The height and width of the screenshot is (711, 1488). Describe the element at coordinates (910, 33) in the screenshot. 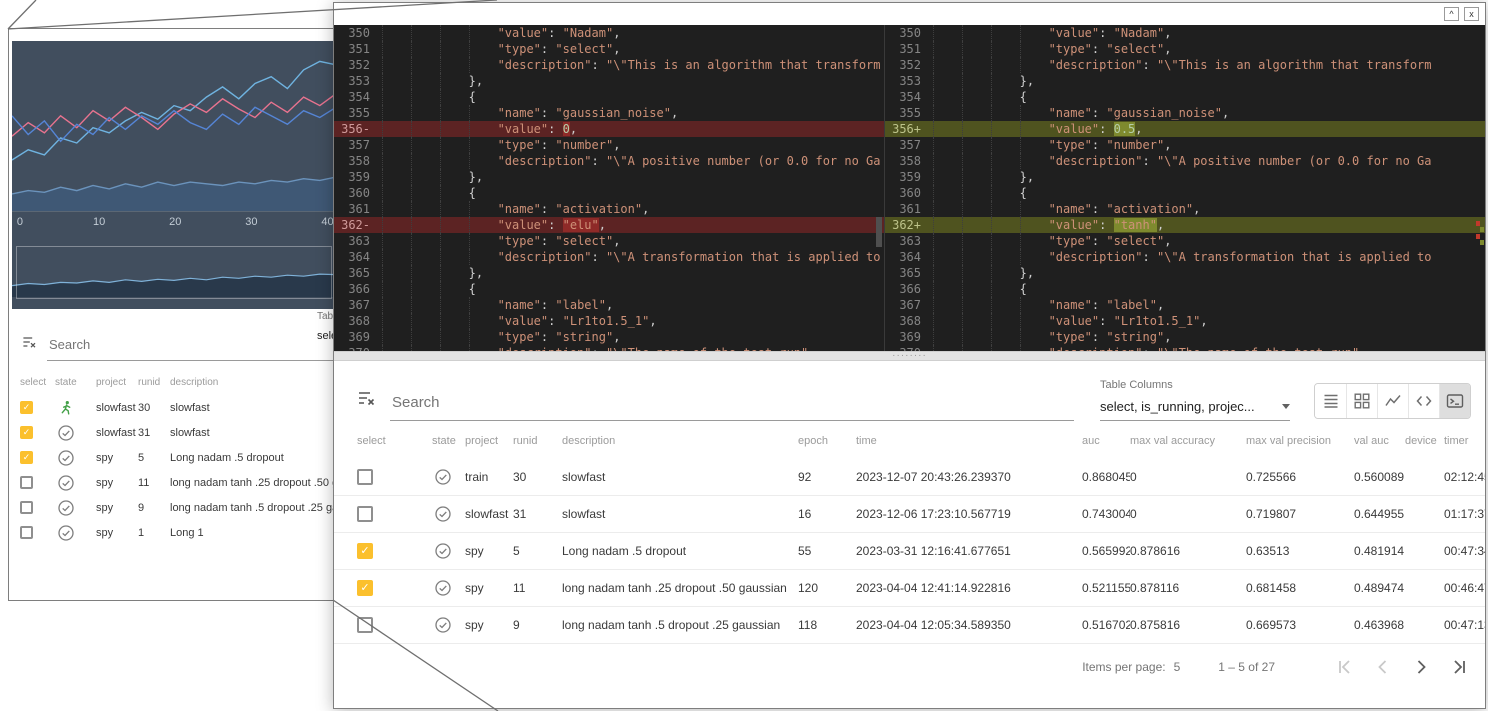

I see `line-number: 350` at that location.